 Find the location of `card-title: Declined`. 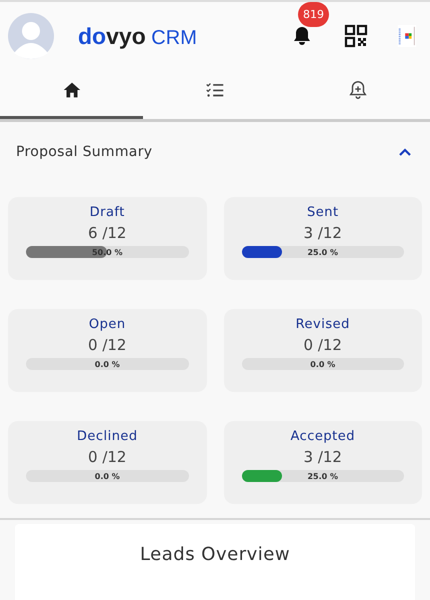

card-title: Declined is located at coordinates (107, 436).